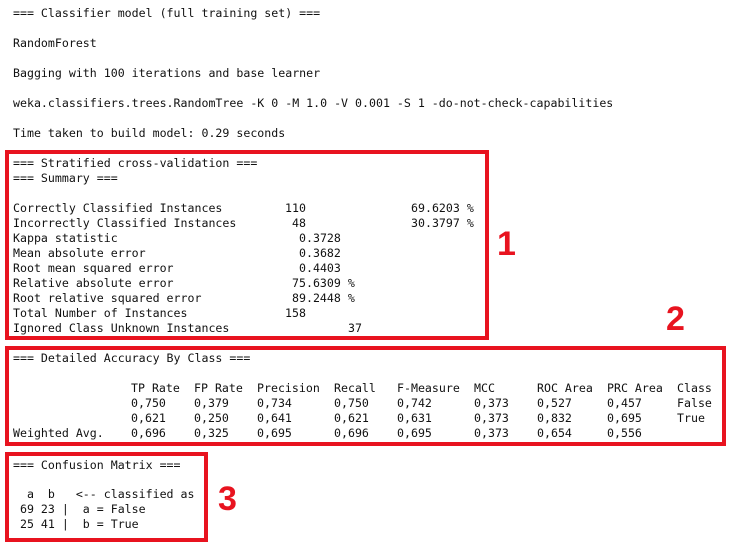 The width and height of the screenshot is (735, 548). I want to click on build-time: Time taken to build model: 0.29 seconds, so click(149, 133).